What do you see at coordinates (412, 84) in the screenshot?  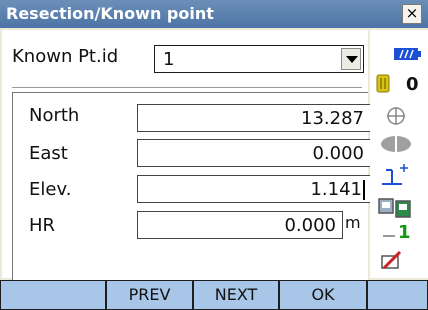 I see `memory-count: 0` at bounding box center [412, 84].